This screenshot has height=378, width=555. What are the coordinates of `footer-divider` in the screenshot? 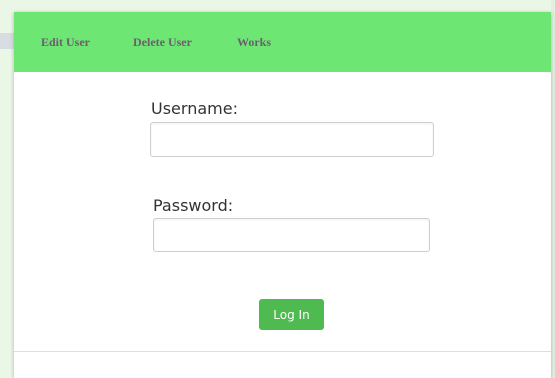 It's located at (282, 351).